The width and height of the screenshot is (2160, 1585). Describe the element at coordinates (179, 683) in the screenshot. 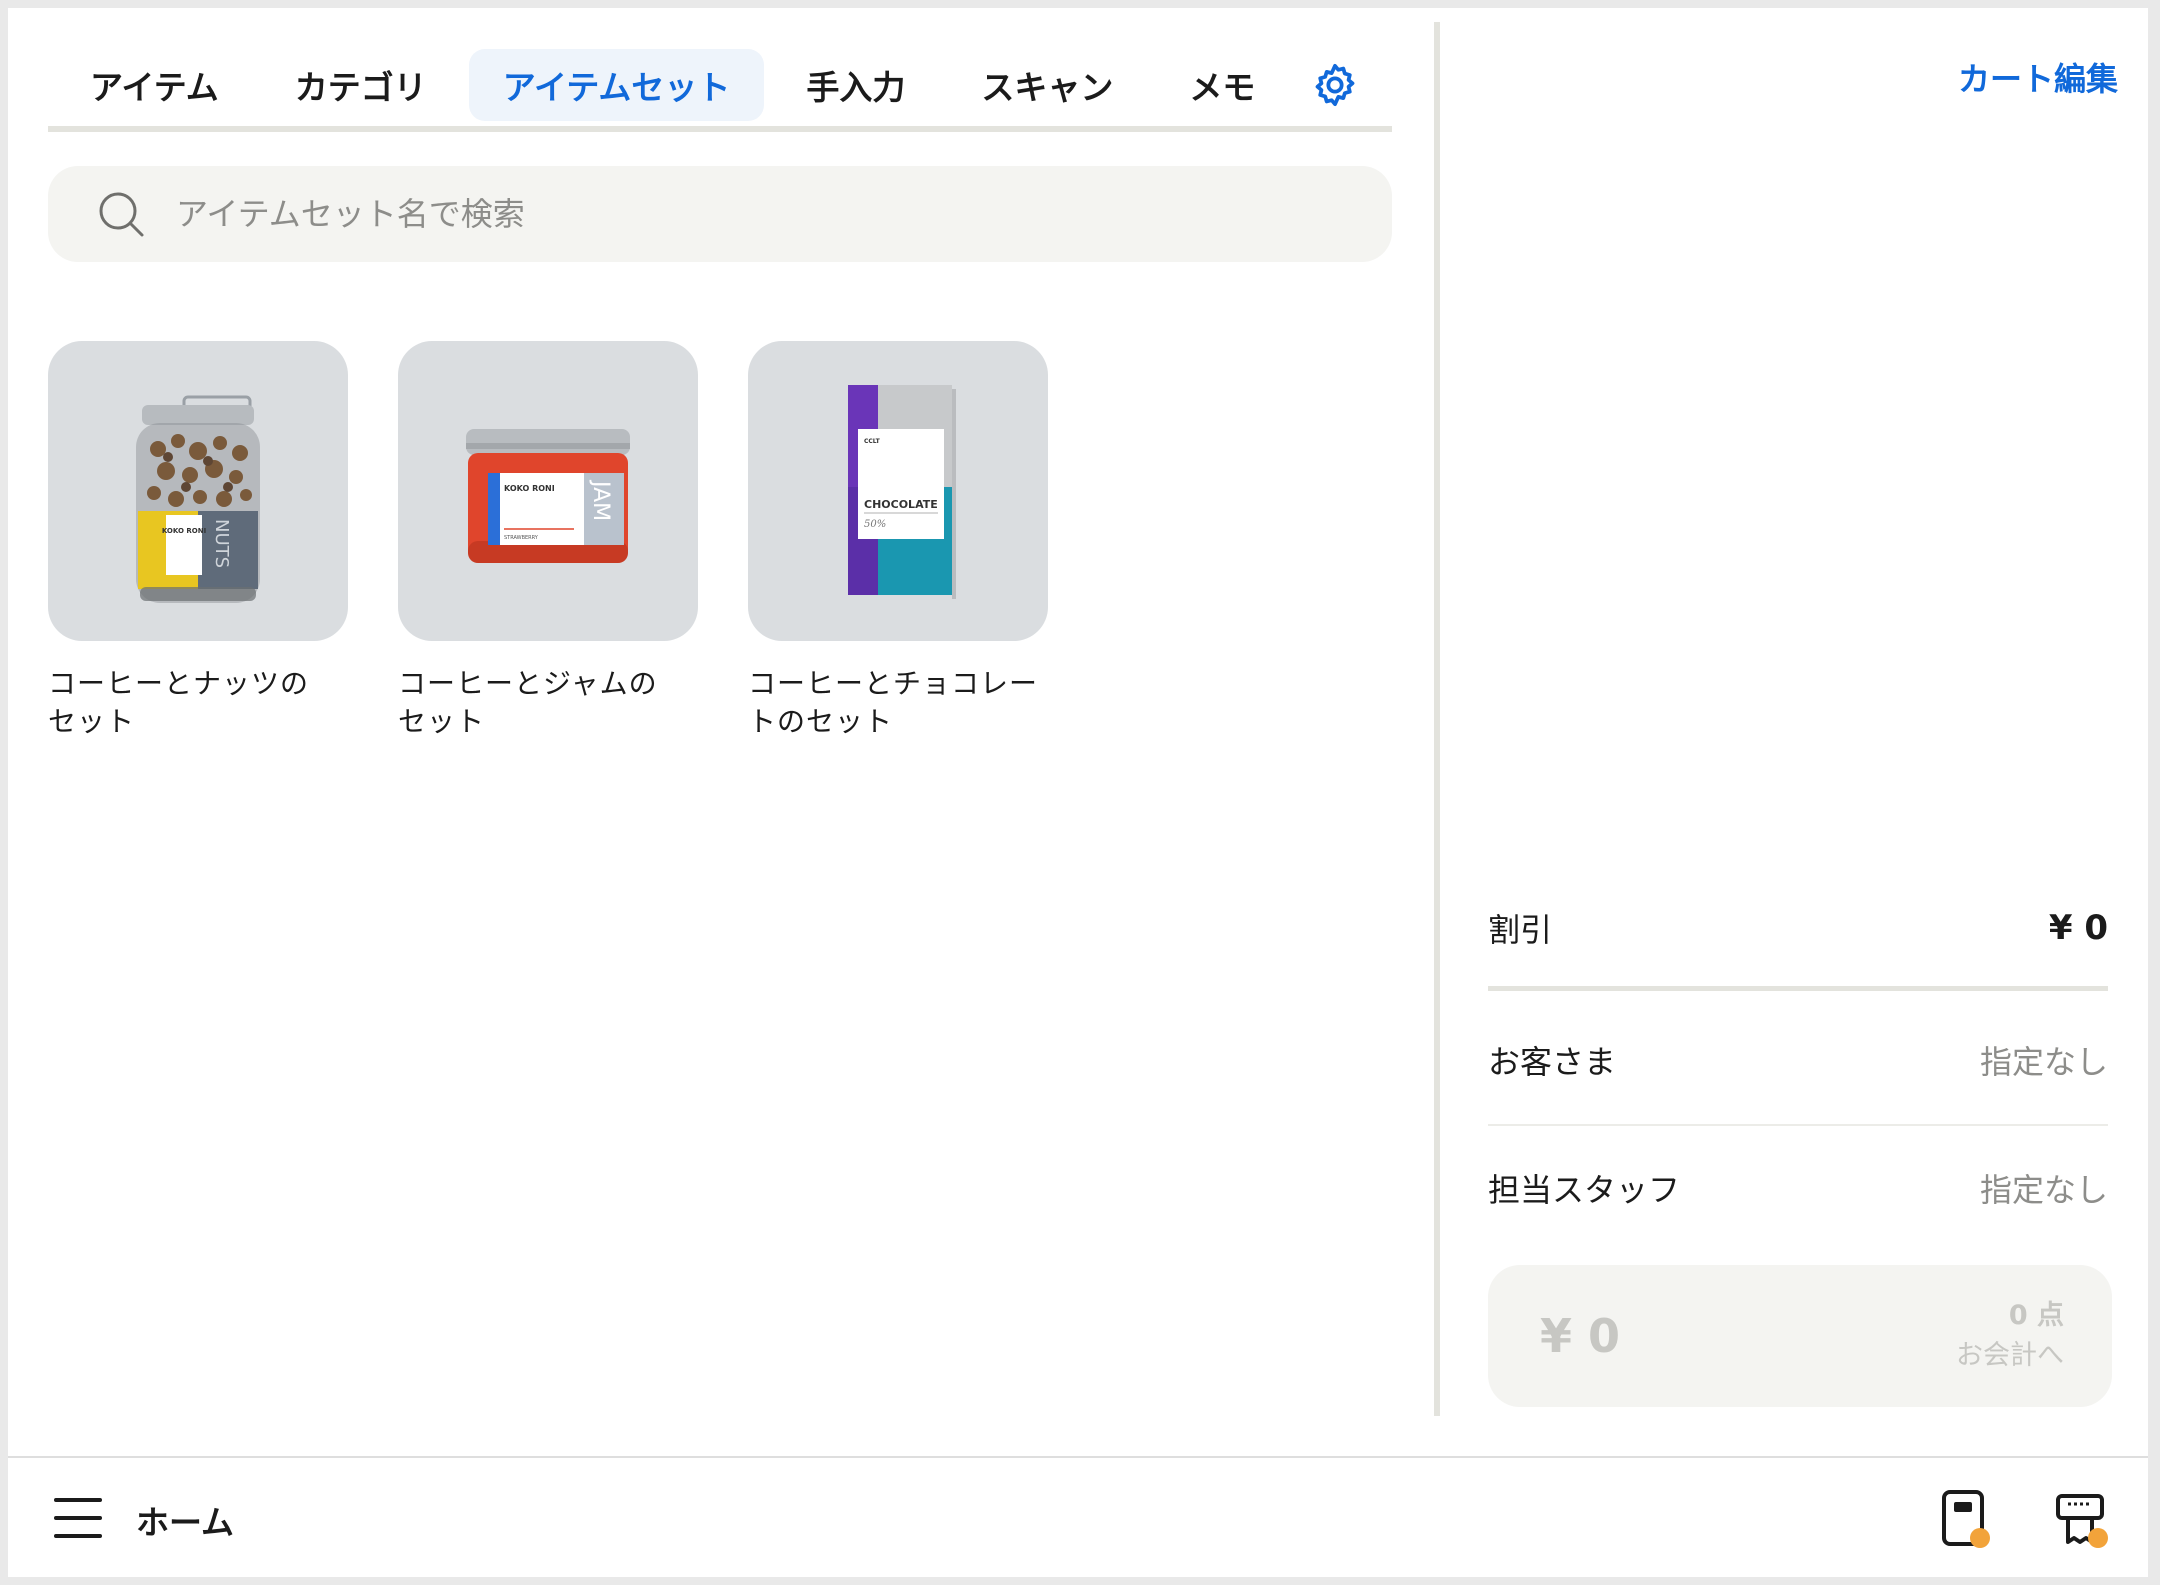

I see `item-set-title-line: コーヒーとナッツの` at that location.